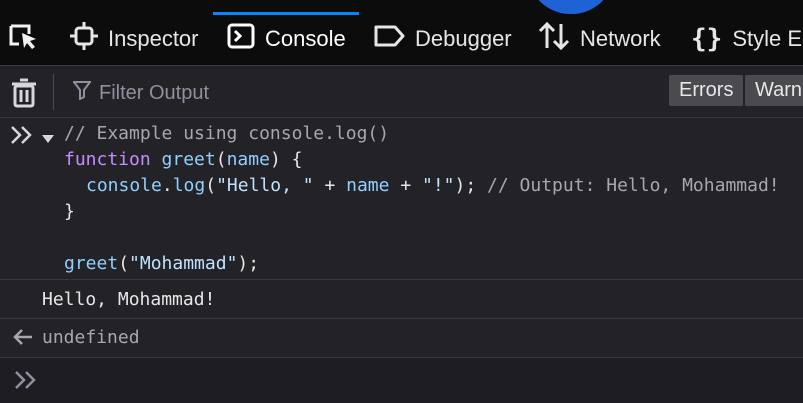  I want to click on tab-label: Console, so click(305, 38).